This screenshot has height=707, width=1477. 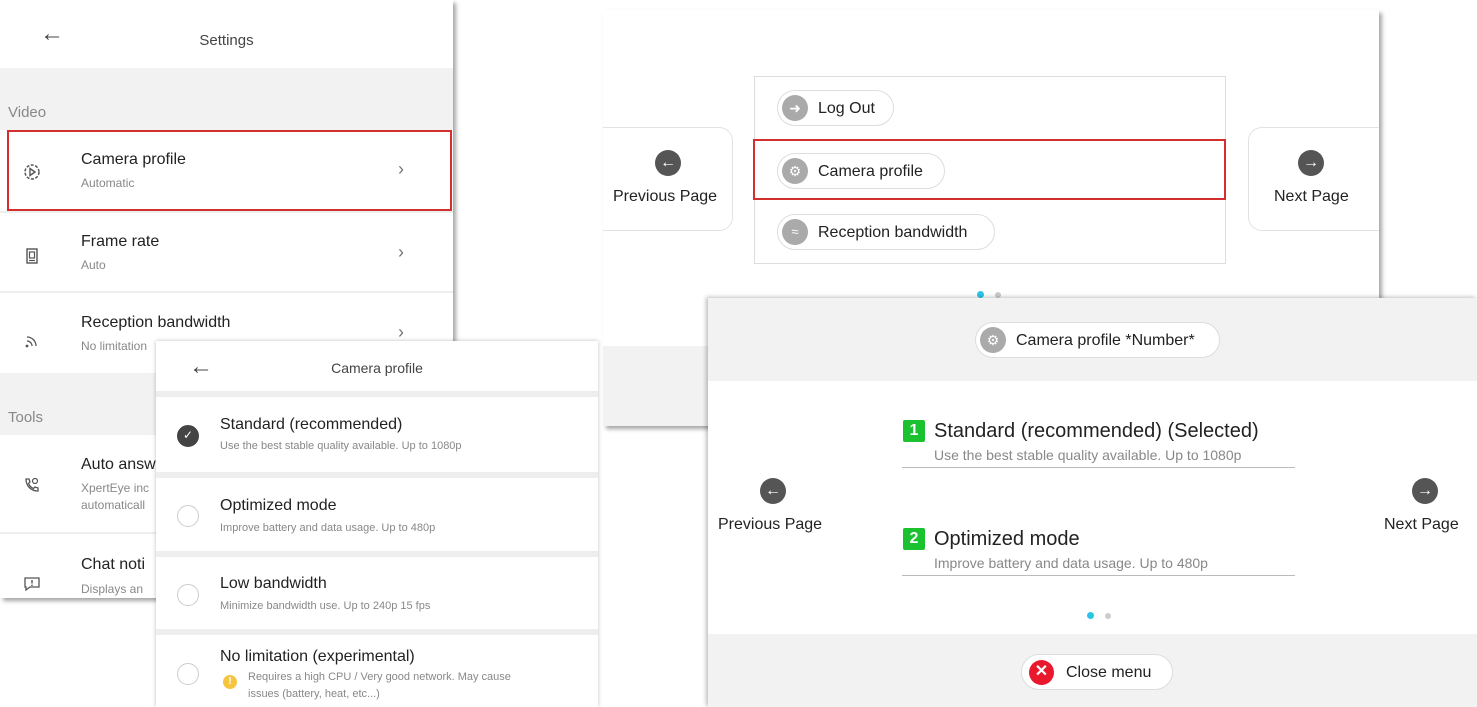 I want to click on option-title: Low bandwidth, so click(x=273, y=583).